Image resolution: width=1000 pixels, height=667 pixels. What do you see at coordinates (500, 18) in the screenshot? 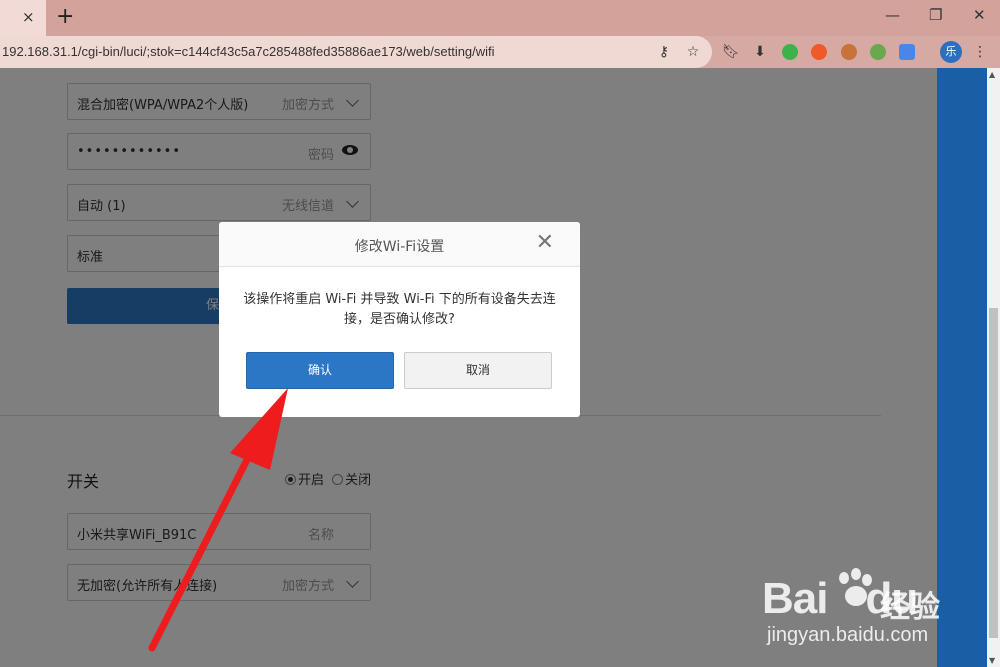
I see `tab-bar: × + — ❐ ✕` at bounding box center [500, 18].